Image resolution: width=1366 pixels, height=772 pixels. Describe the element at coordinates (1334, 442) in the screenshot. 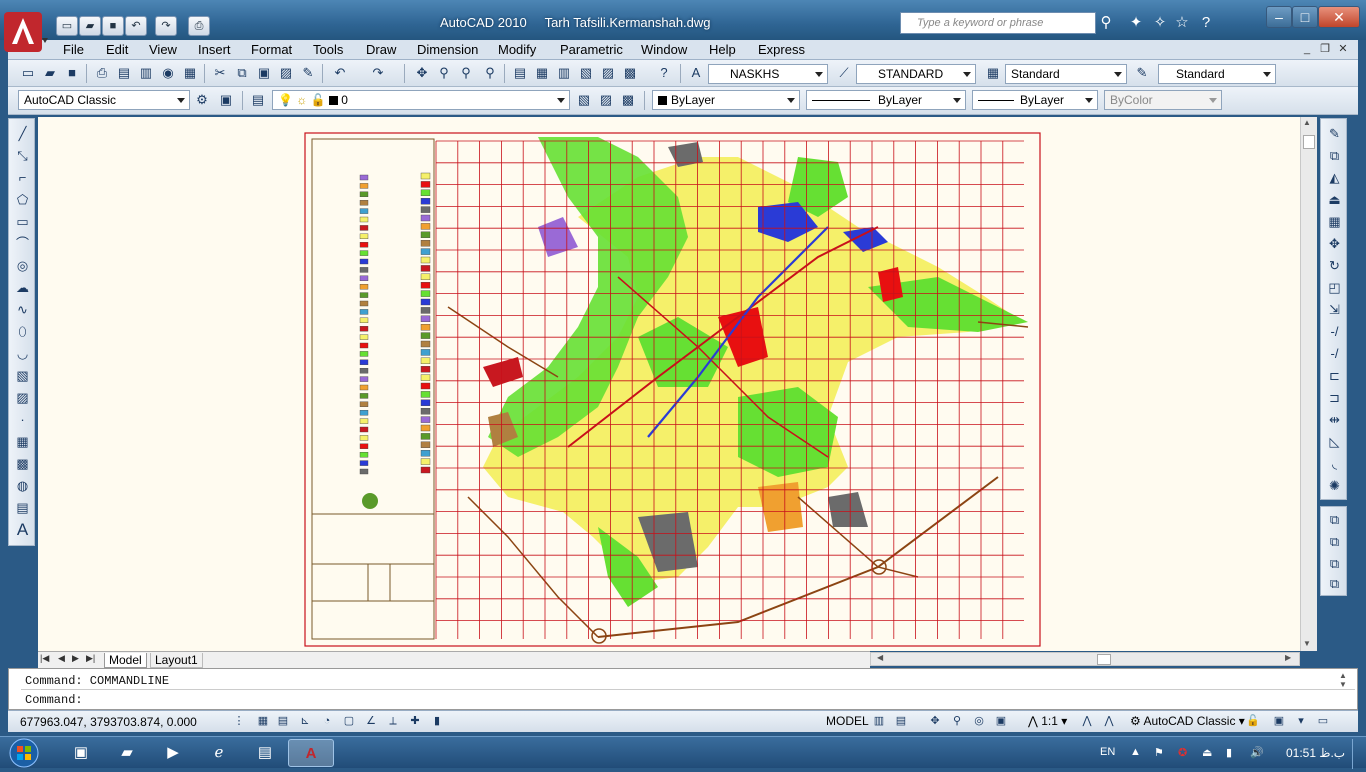

I see `chamfer-icon: ◺` at that location.